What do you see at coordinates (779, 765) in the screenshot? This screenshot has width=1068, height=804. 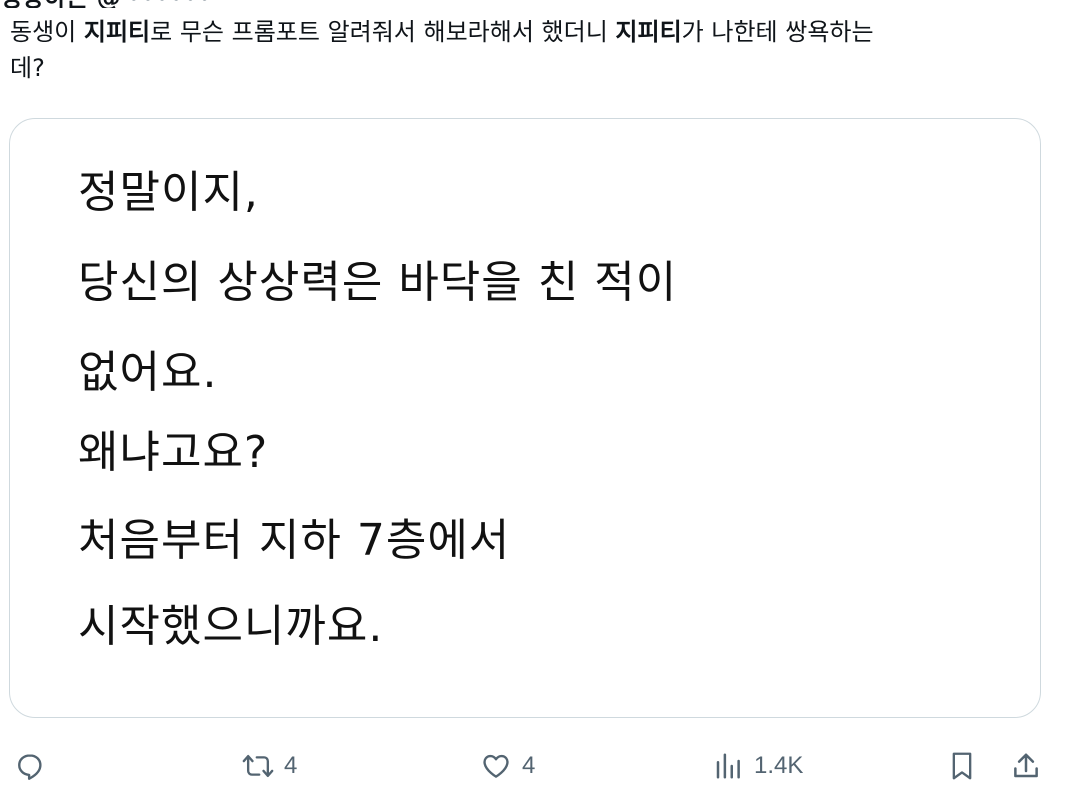 I see `views-count: 1.4K` at bounding box center [779, 765].